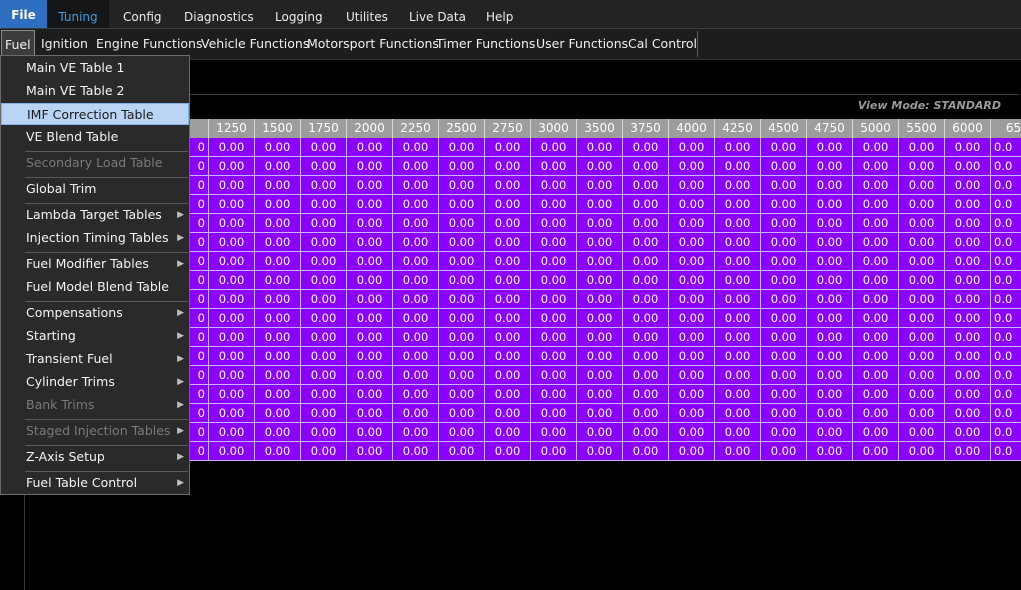 The height and width of the screenshot is (590, 1021). What do you see at coordinates (23, 14) in the screenshot?
I see `tab-file: File` at bounding box center [23, 14].